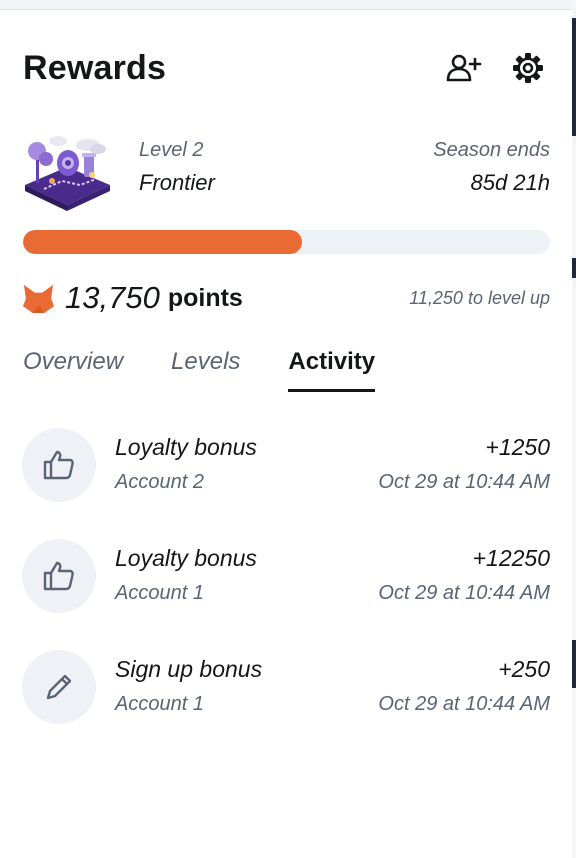 The height and width of the screenshot is (858, 576). What do you see at coordinates (95, 67) in the screenshot?
I see `page-title: Rewards` at bounding box center [95, 67].